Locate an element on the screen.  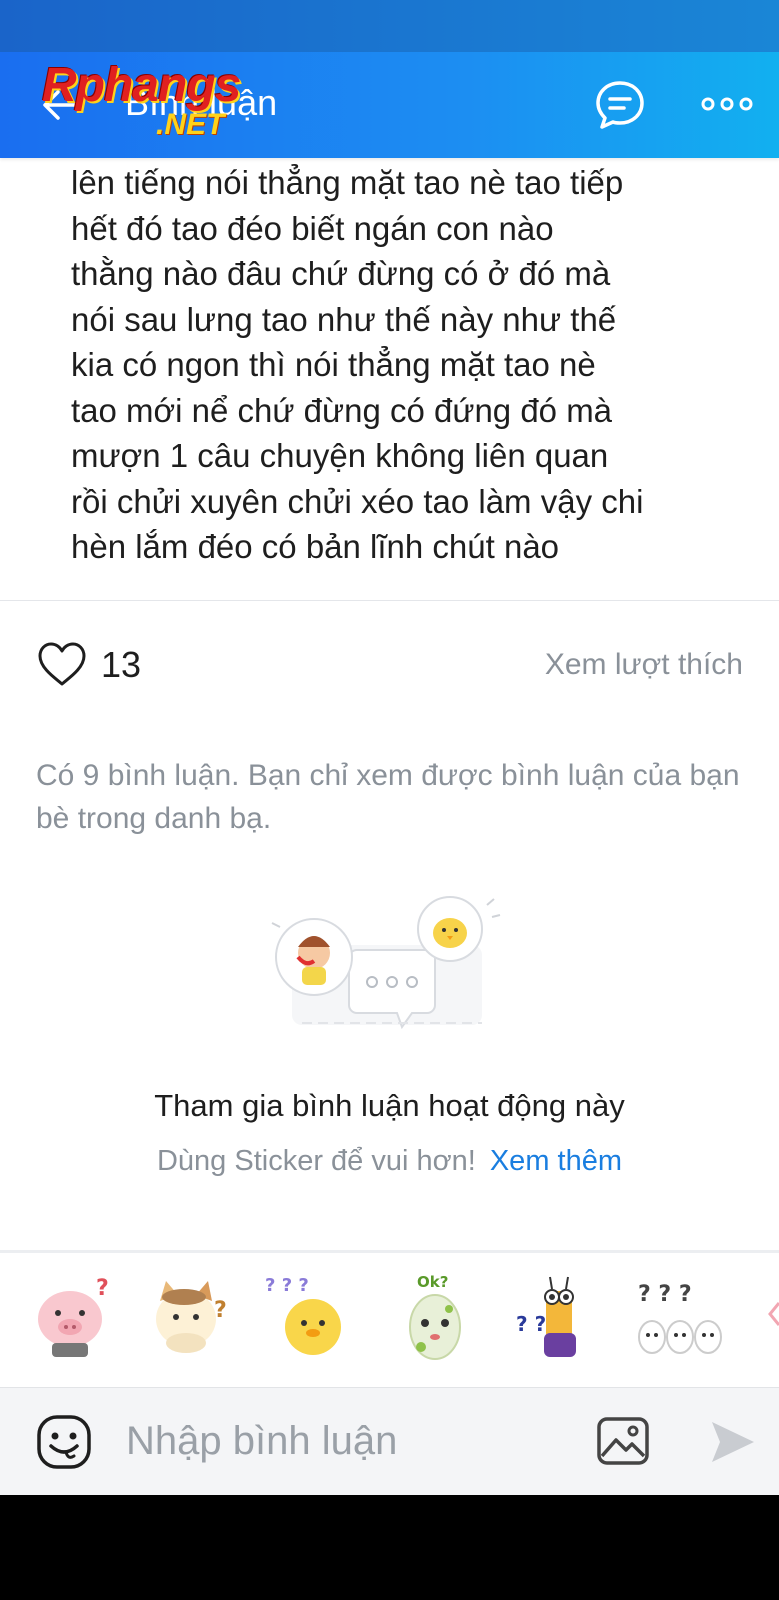
system-navigation-bar is located at coordinates (389, 1547).